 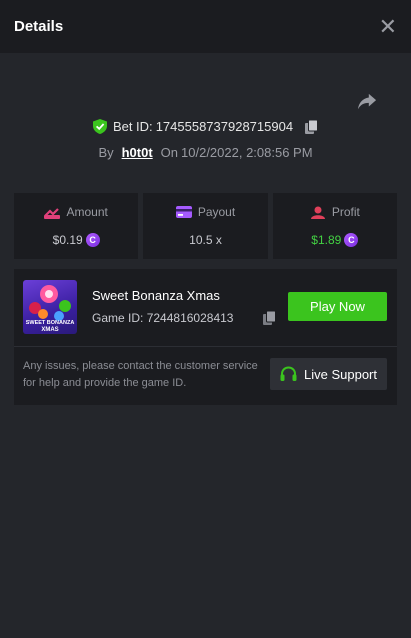 I want to click on game-thumbnail-art: SWEET BONANZA XMAS, so click(x=50, y=309).